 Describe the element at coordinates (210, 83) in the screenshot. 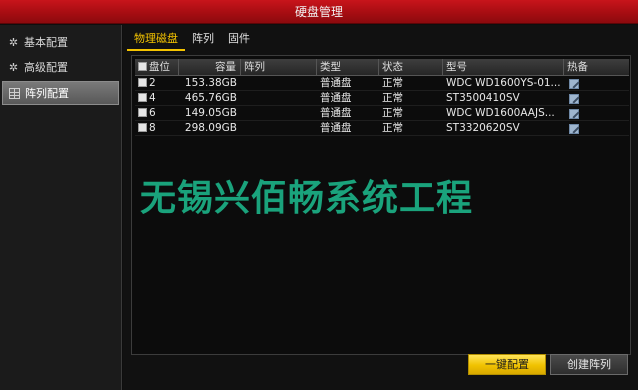

I see `capacity-value: 153.38GB` at that location.